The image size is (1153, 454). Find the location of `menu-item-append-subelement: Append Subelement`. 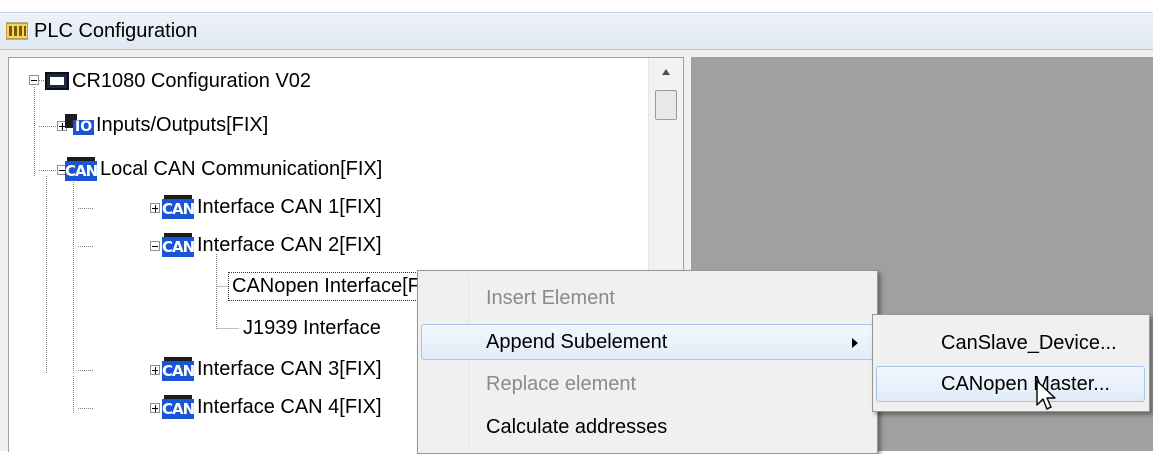

menu-item-append-subelement: Append Subelement is located at coordinates (647, 342).